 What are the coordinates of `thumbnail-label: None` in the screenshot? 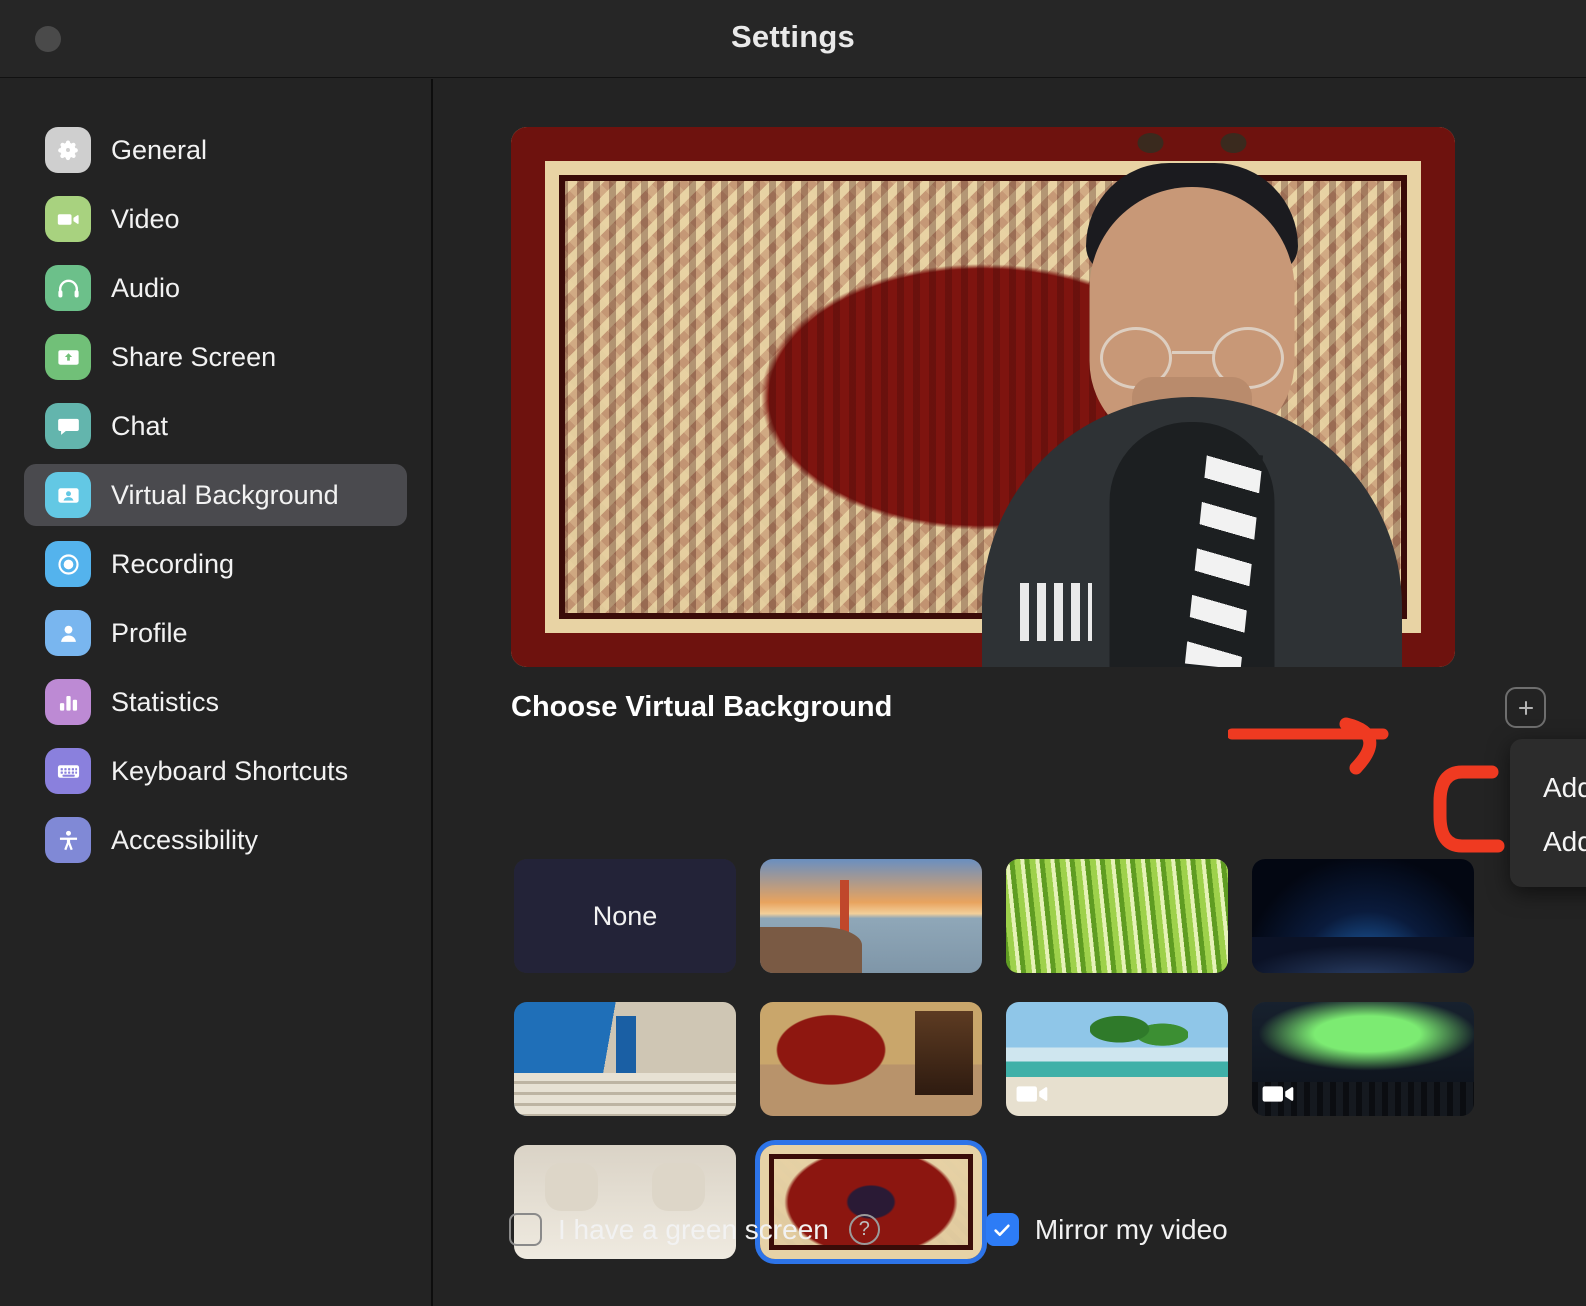 It's located at (625, 915).